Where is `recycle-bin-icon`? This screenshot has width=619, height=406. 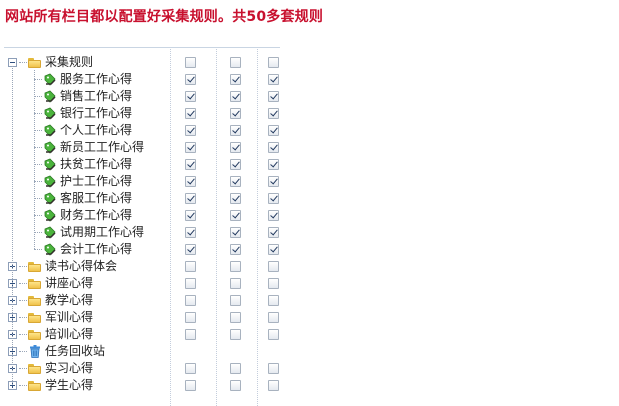 recycle-bin-icon is located at coordinates (35, 351).